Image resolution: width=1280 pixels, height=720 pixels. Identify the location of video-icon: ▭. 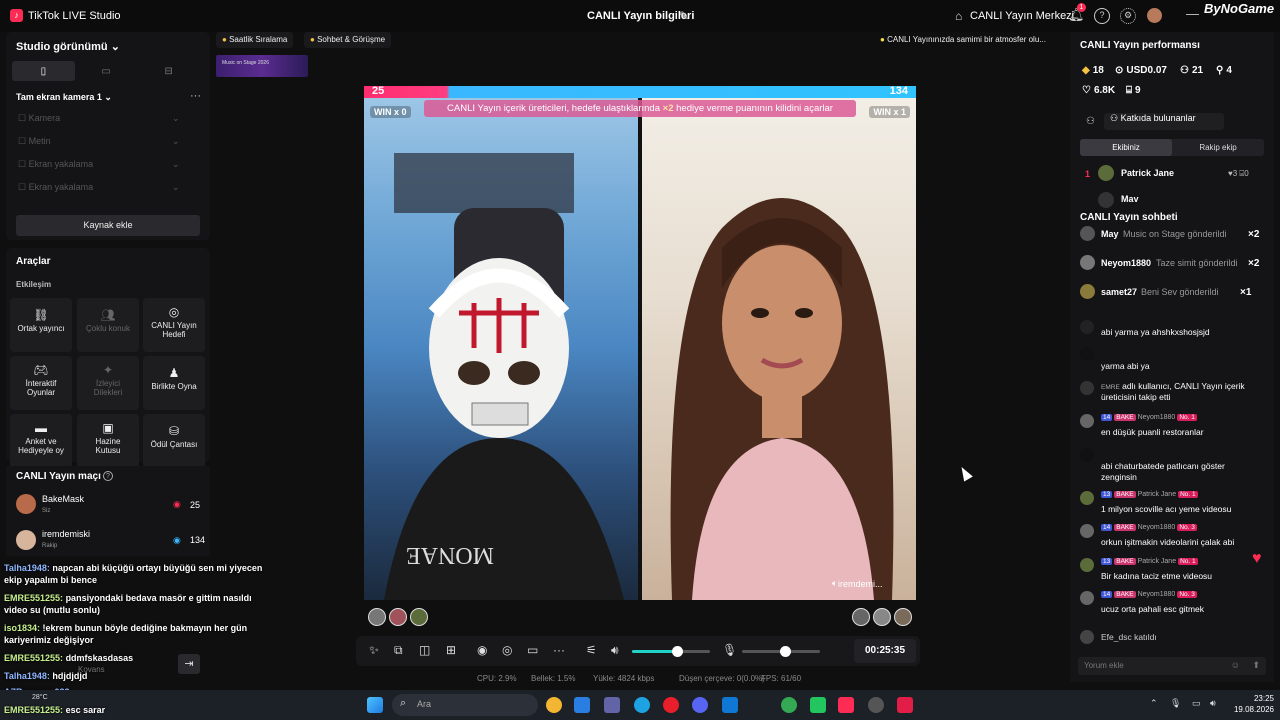
(532, 650).